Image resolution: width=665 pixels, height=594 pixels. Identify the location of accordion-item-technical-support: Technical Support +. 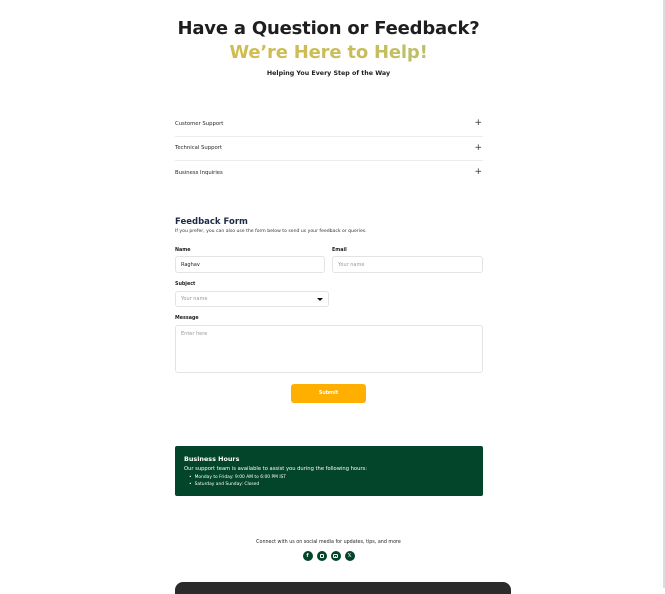
(329, 149).